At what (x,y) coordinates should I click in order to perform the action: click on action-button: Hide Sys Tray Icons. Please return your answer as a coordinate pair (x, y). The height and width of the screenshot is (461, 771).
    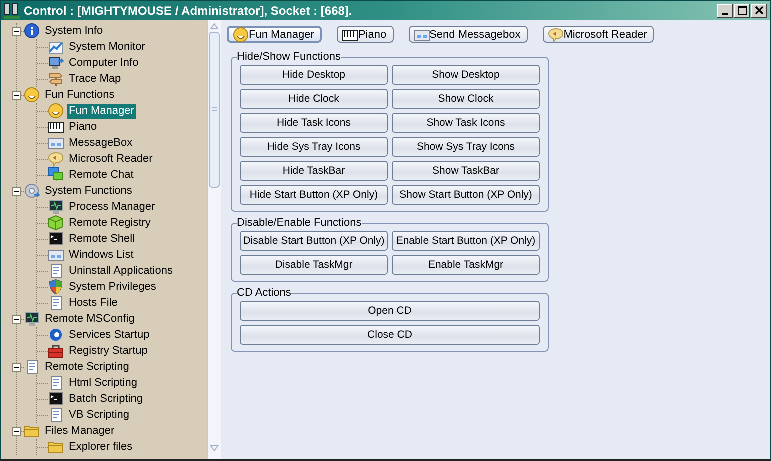
    Looking at the image, I should click on (314, 147).